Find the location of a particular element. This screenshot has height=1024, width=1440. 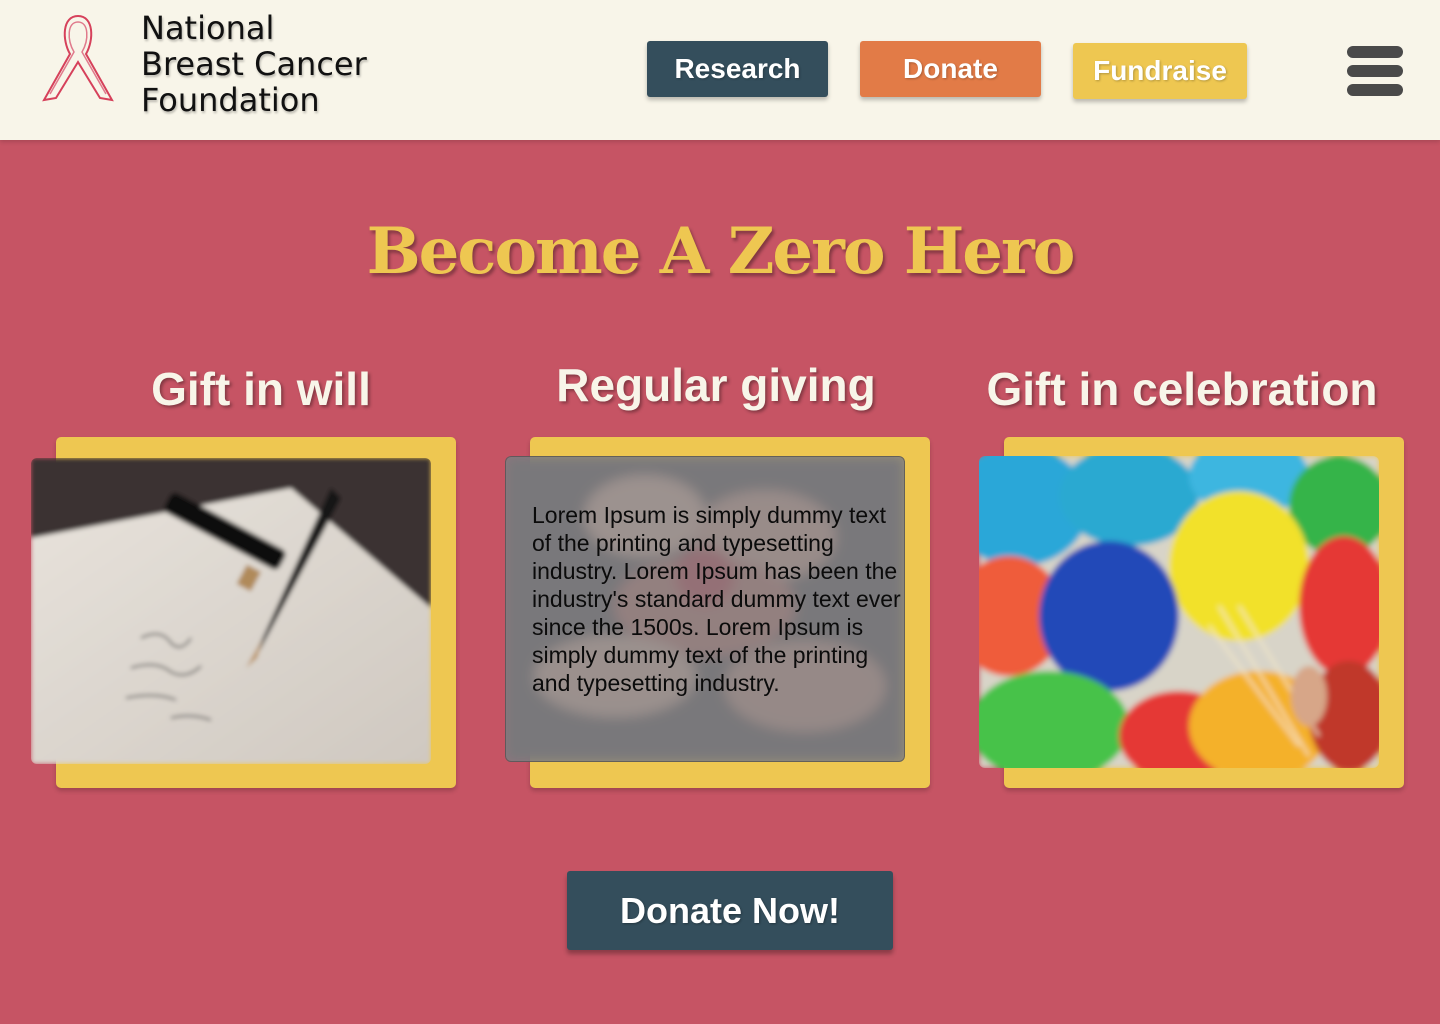

org-name-line-1: National is located at coordinates (208, 28).